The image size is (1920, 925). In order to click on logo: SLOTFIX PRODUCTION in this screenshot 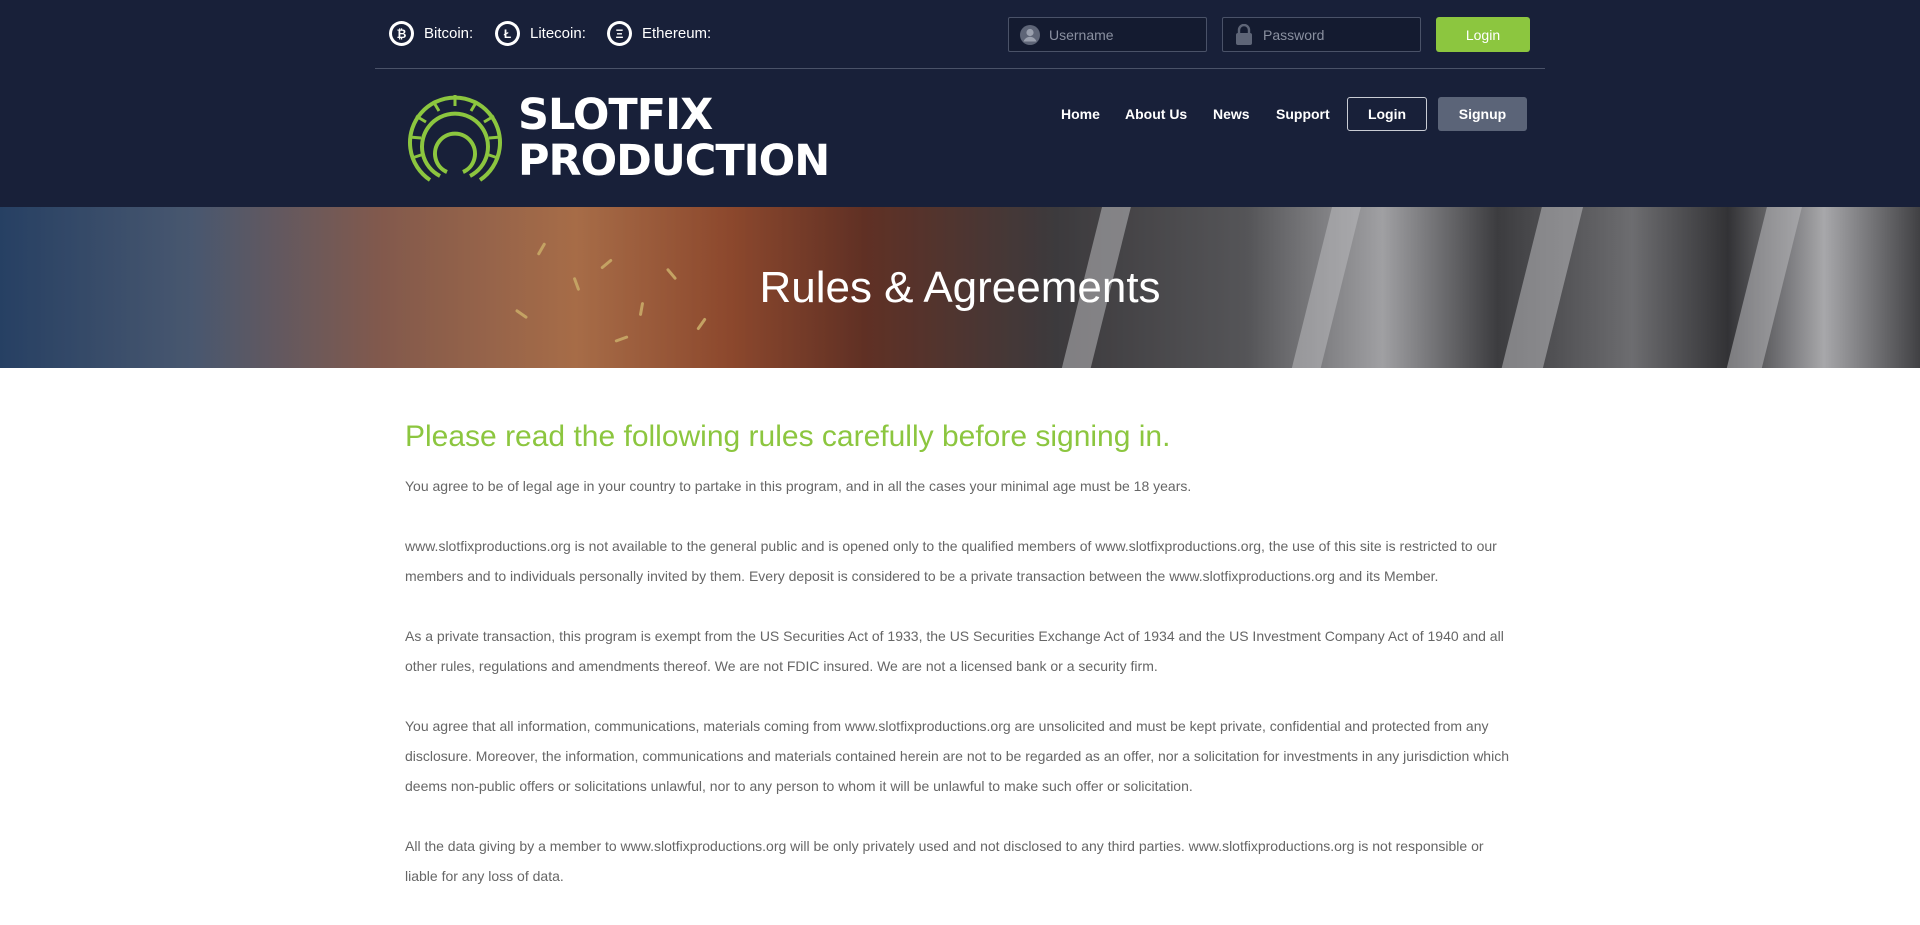, I will do `click(615, 138)`.